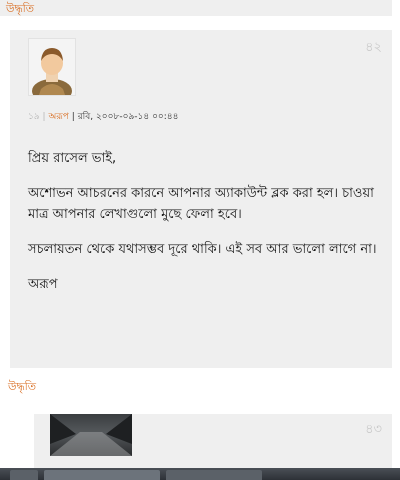  I want to click on comment-datetime: রবি, ২০০৮-০৯-১৪ ০০:৪৪, so click(128, 117).